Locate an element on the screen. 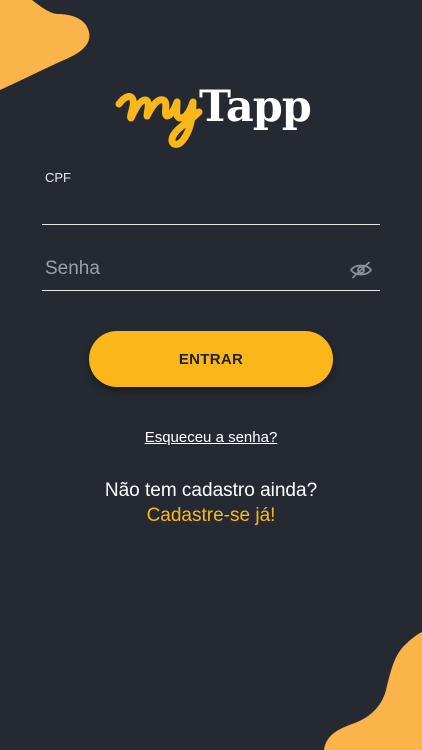  login-button: ENTRAR is located at coordinates (211, 359).